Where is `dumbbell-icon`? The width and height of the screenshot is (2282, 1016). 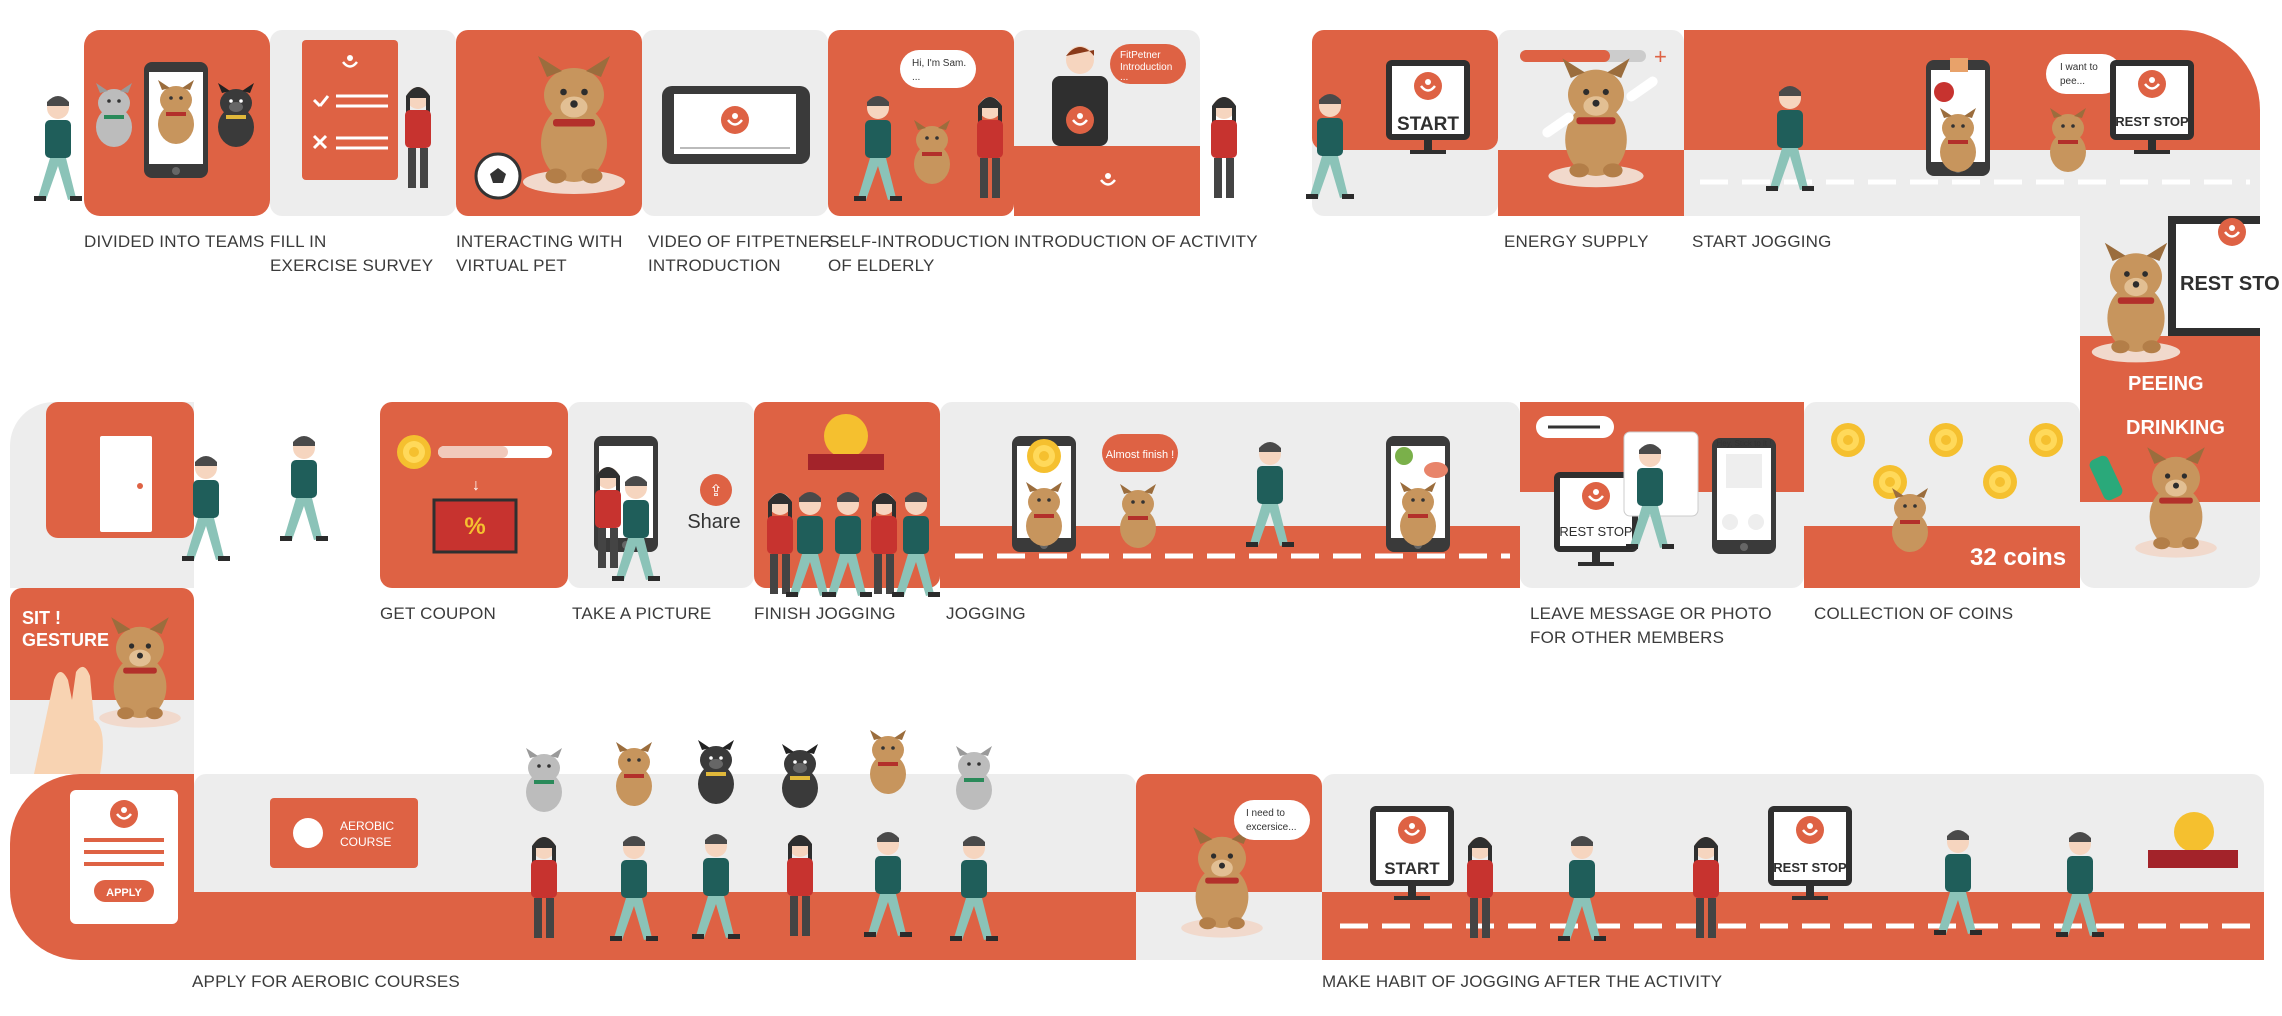
dumbbell-icon is located at coordinates (1404, 456).